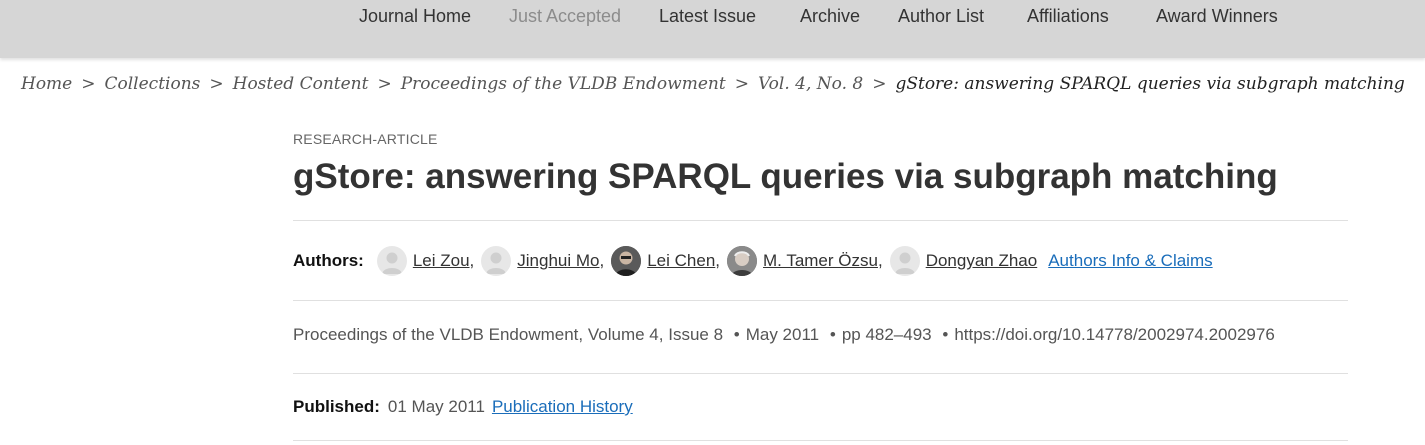  I want to click on author-name: M. Tamer Özsu, so click(820, 261).